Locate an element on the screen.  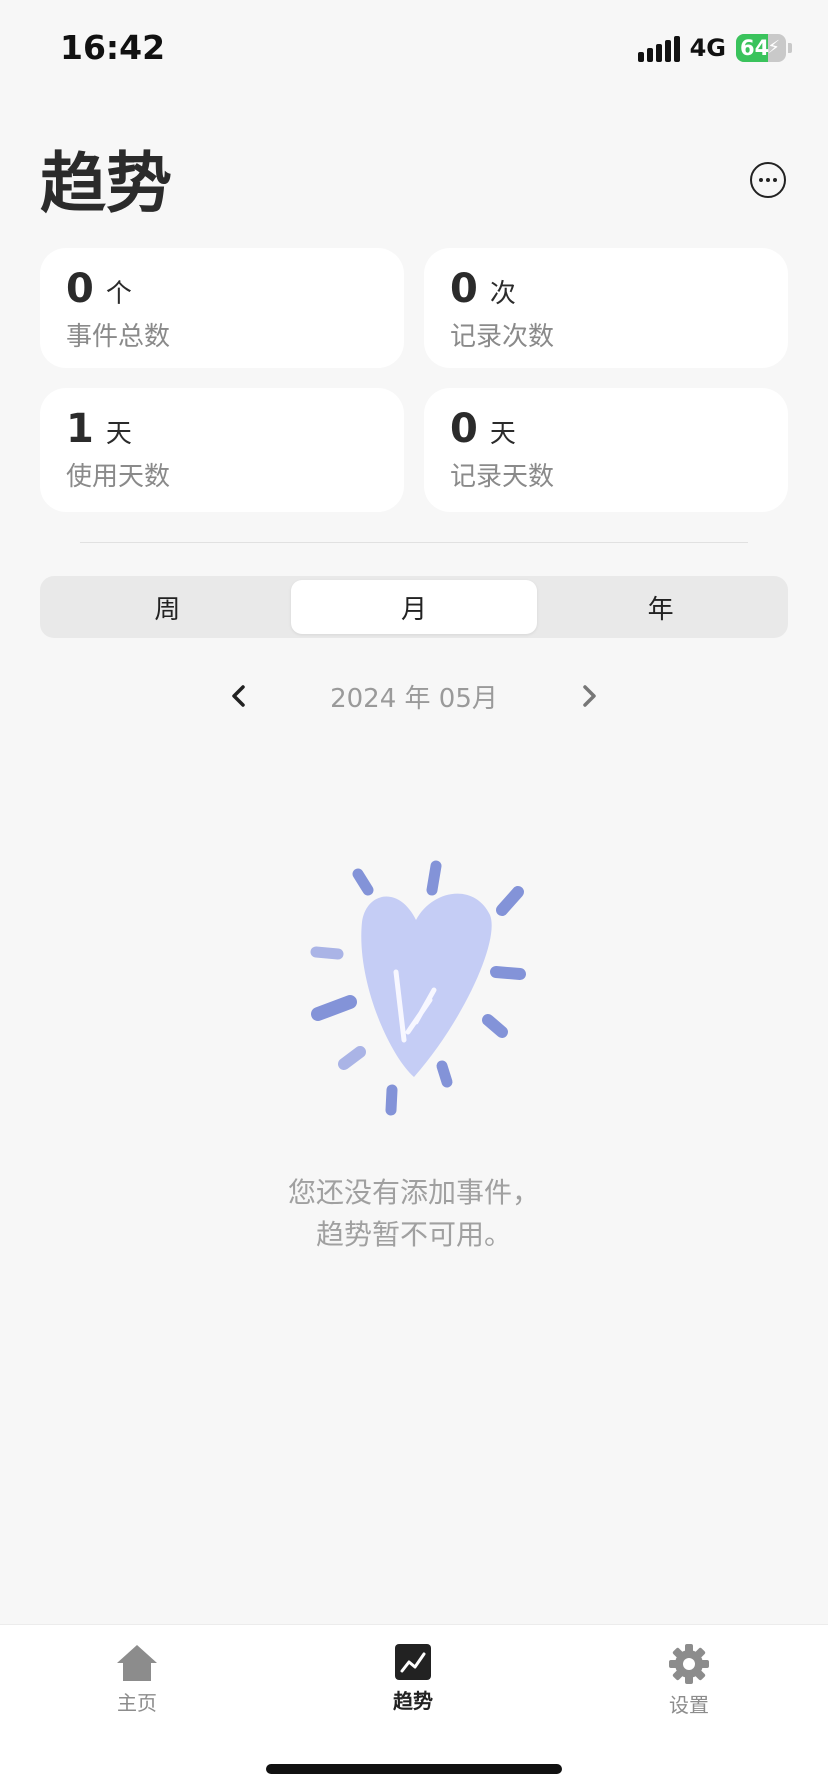
date-navigation: 2024 年 05月 is located at coordinates (414, 696).